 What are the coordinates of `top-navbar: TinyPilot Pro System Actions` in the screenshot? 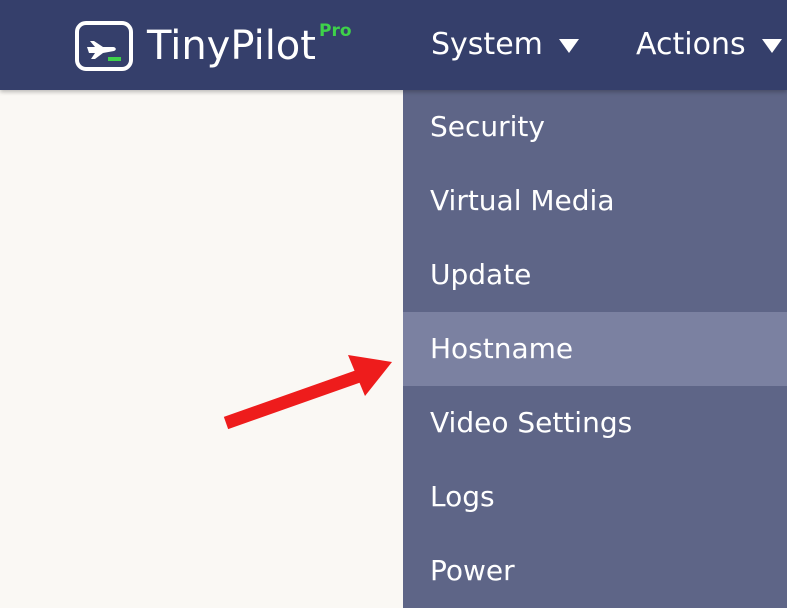 It's located at (393, 45).